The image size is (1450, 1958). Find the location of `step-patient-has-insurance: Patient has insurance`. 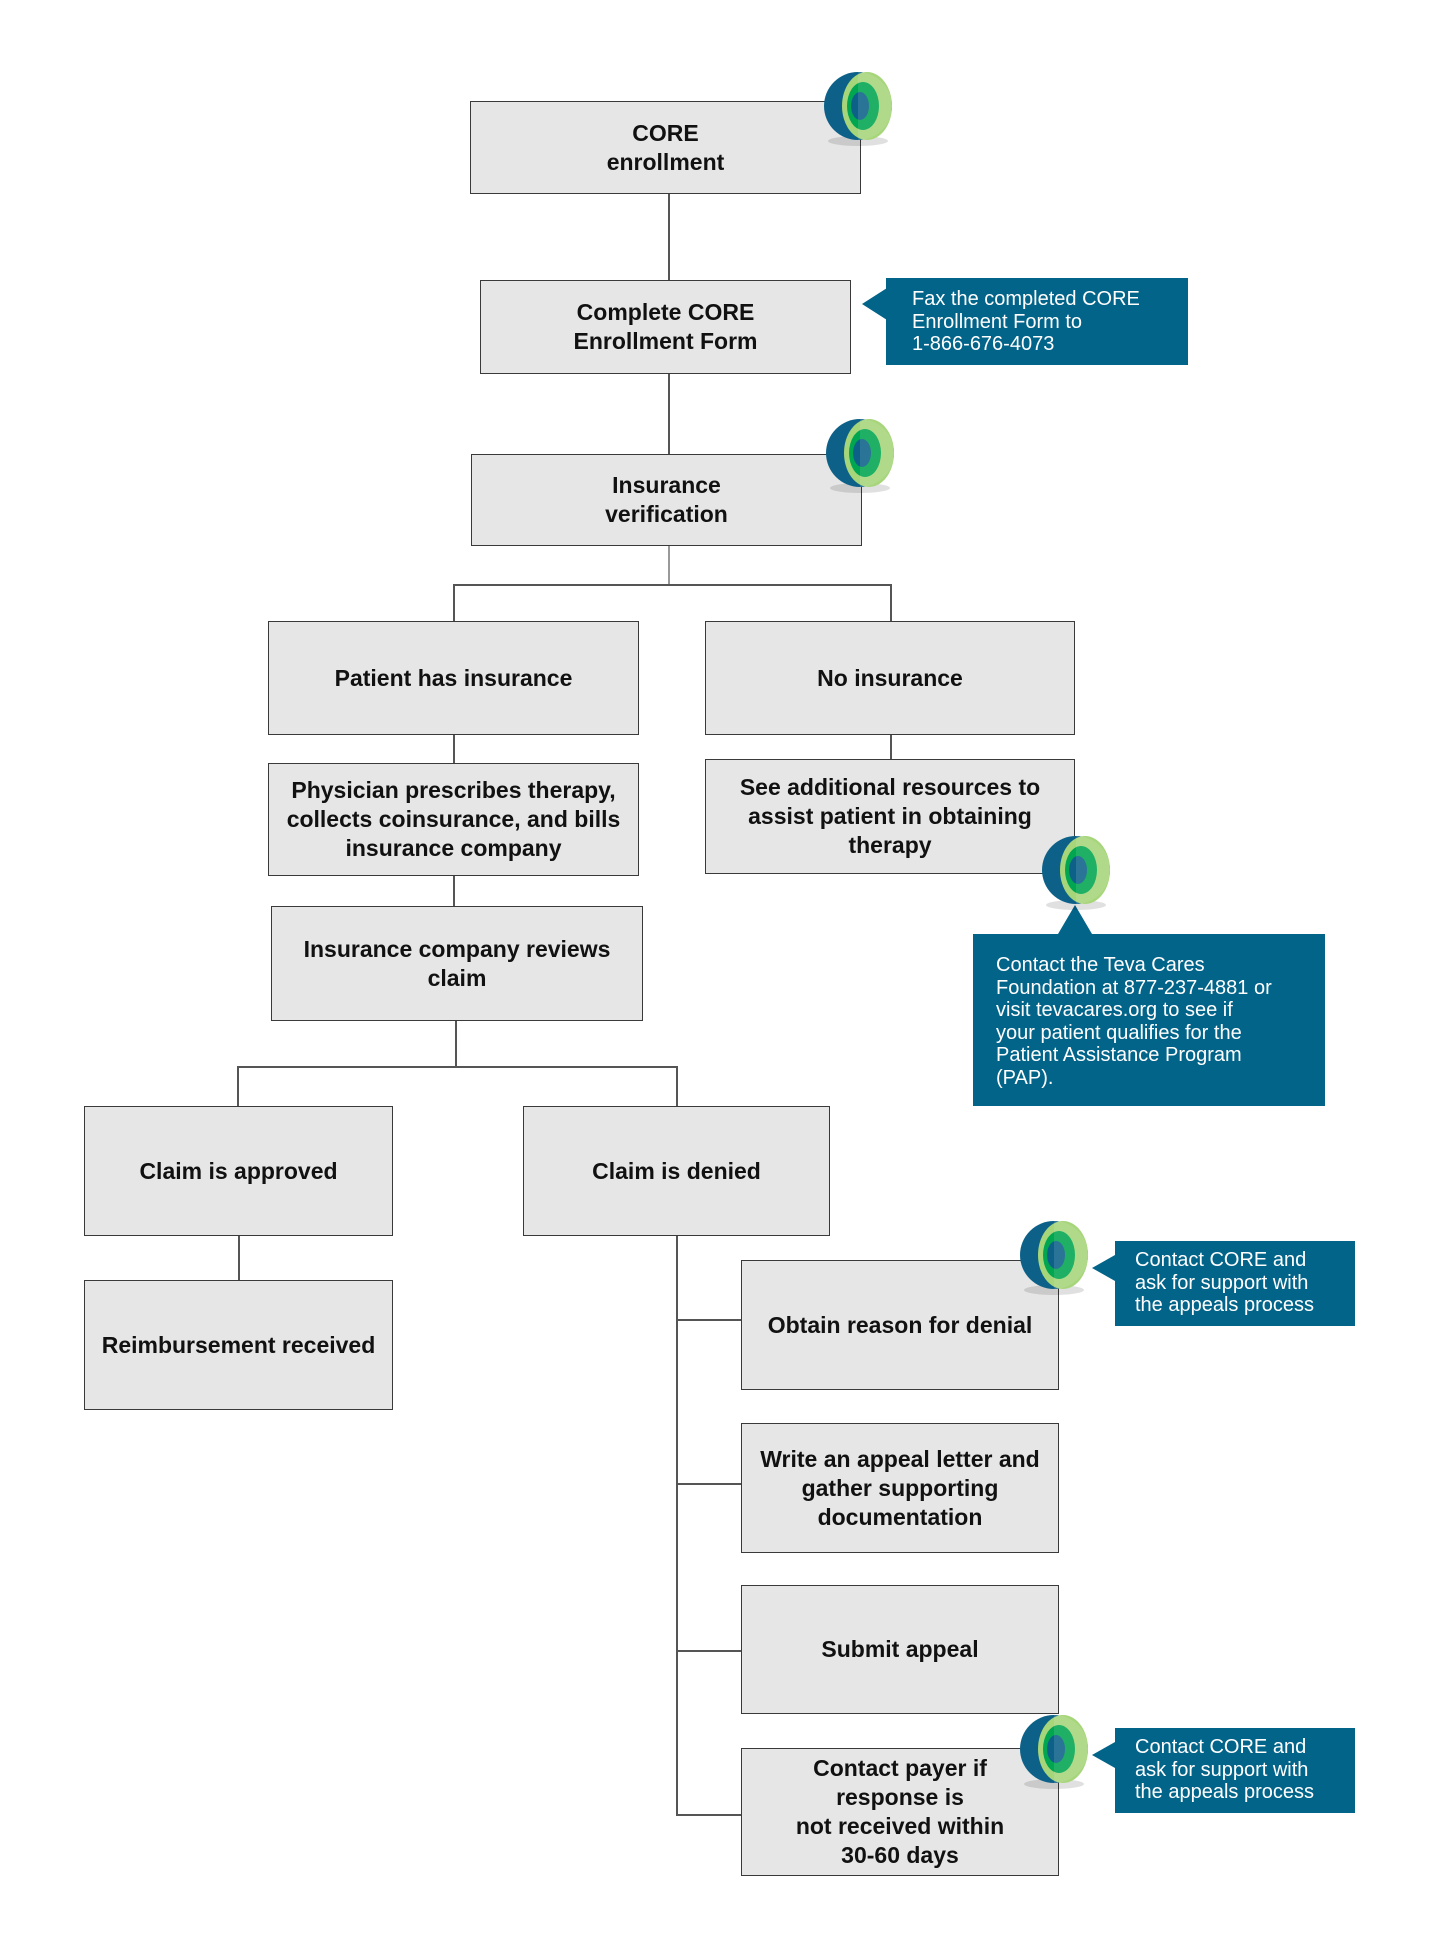

step-patient-has-insurance: Patient has insurance is located at coordinates (453, 678).